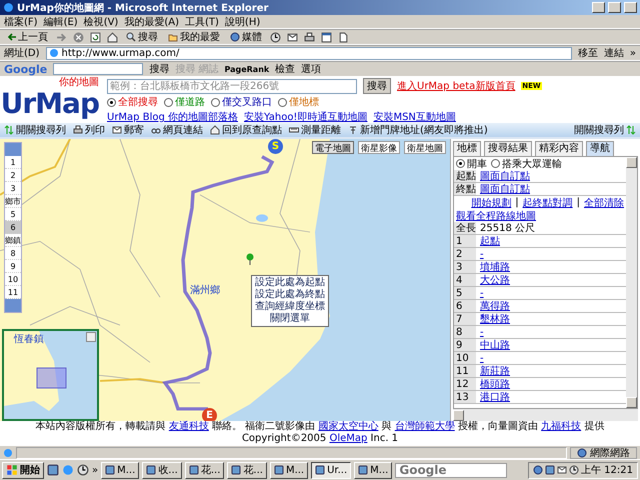  I want to click on header-link: 安裝MSN互動地圖, so click(414, 117).